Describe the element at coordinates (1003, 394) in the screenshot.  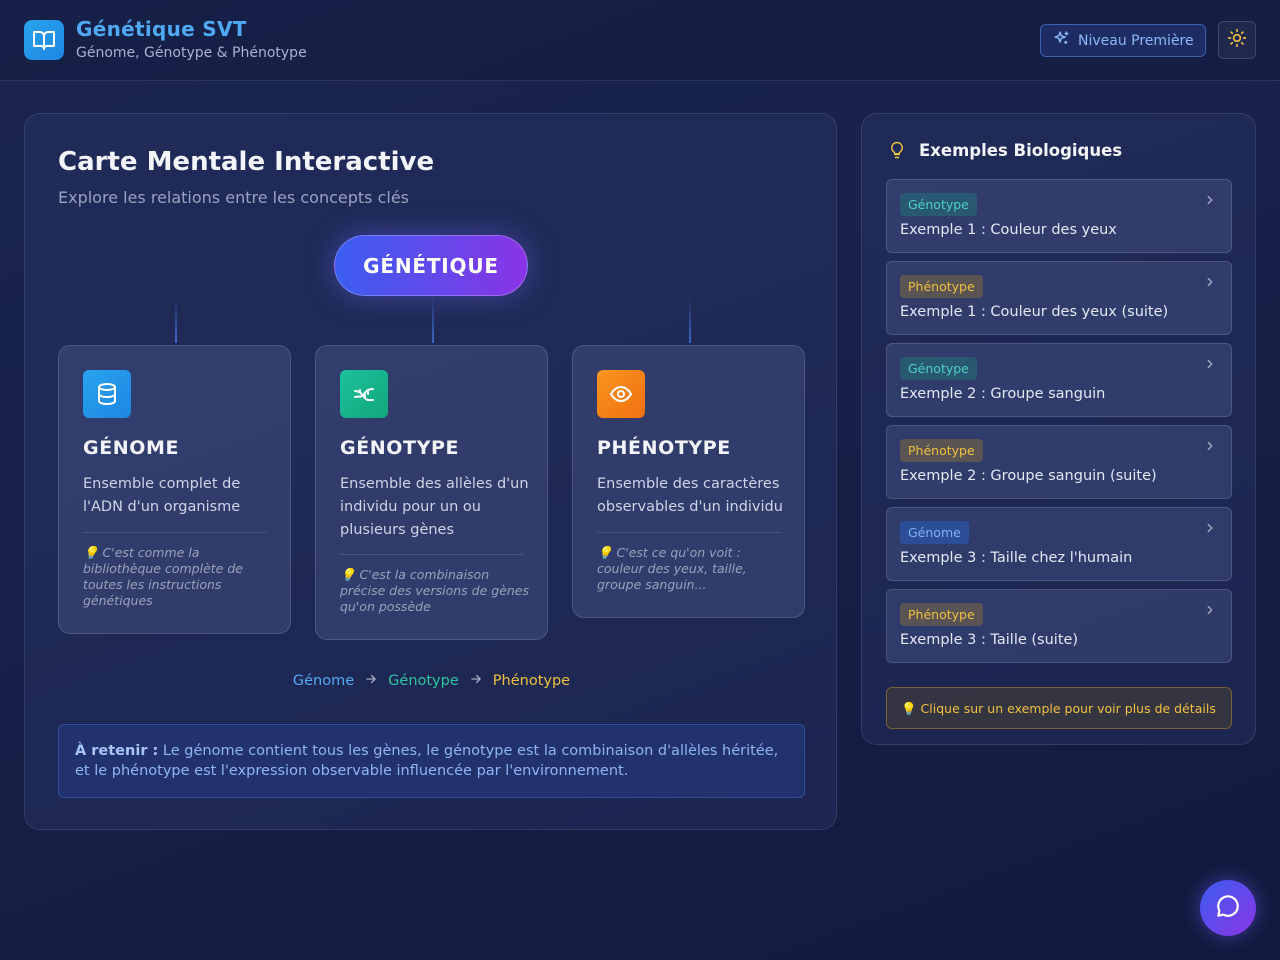
I see `example-title: Exemple 2 : Groupe sanguin` at that location.